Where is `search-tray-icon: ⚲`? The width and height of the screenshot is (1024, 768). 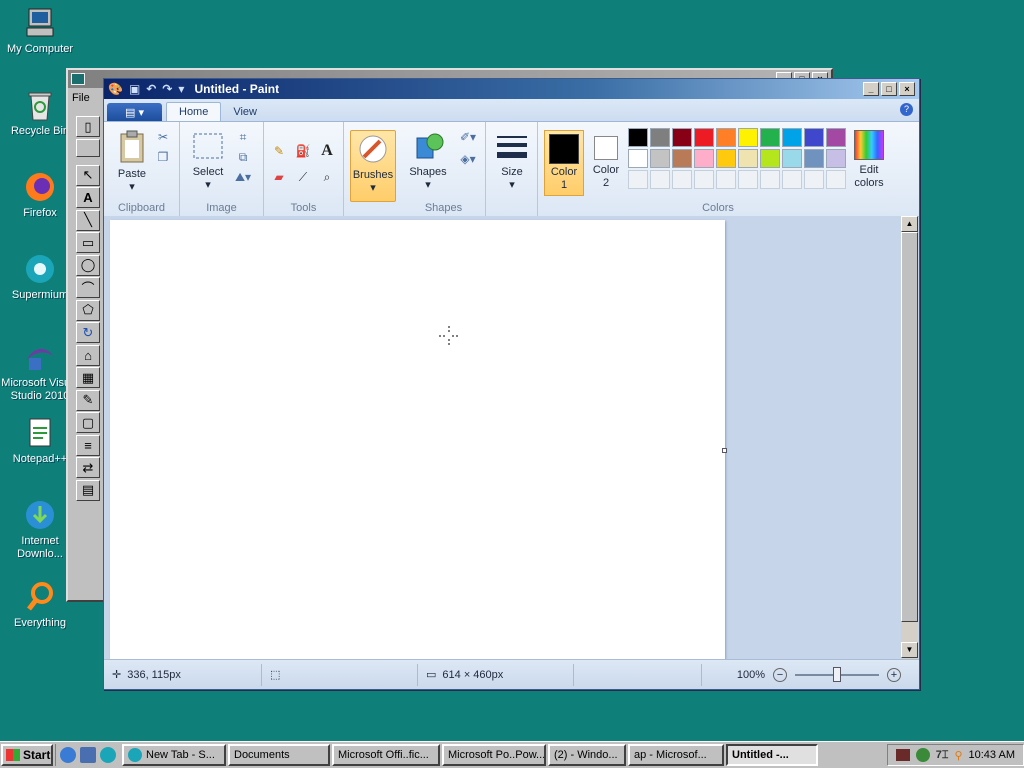
search-tray-icon: ⚲ is located at coordinates (958, 755).